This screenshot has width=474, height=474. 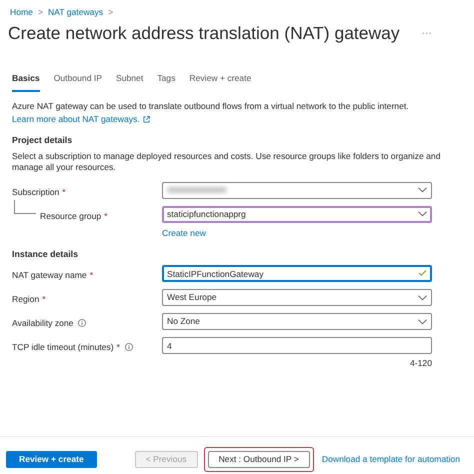 What do you see at coordinates (26, 299) in the screenshot?
I see `field-label: Region` at bounding box center [26, 299].